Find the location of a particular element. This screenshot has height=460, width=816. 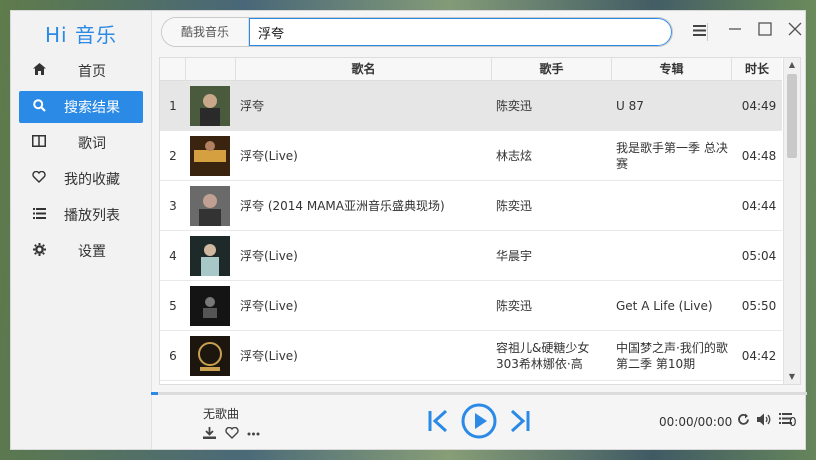

sidebar-nav: 首页 搜索结果 歌词 我的收藏 播放列表 设置 is located at coordinates (81, 163).